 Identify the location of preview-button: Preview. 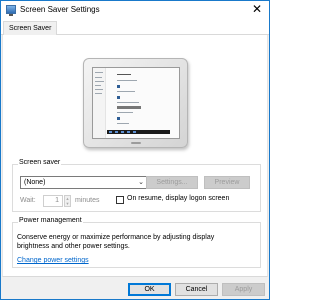
(227, 182).